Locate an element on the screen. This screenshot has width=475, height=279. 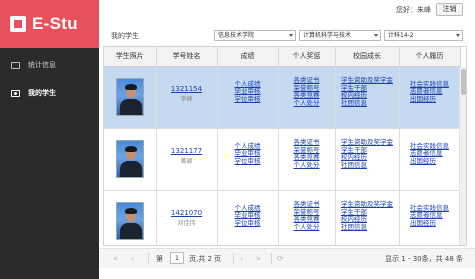
prev-page-icon: ‹ is located at coordinates (132, 258).